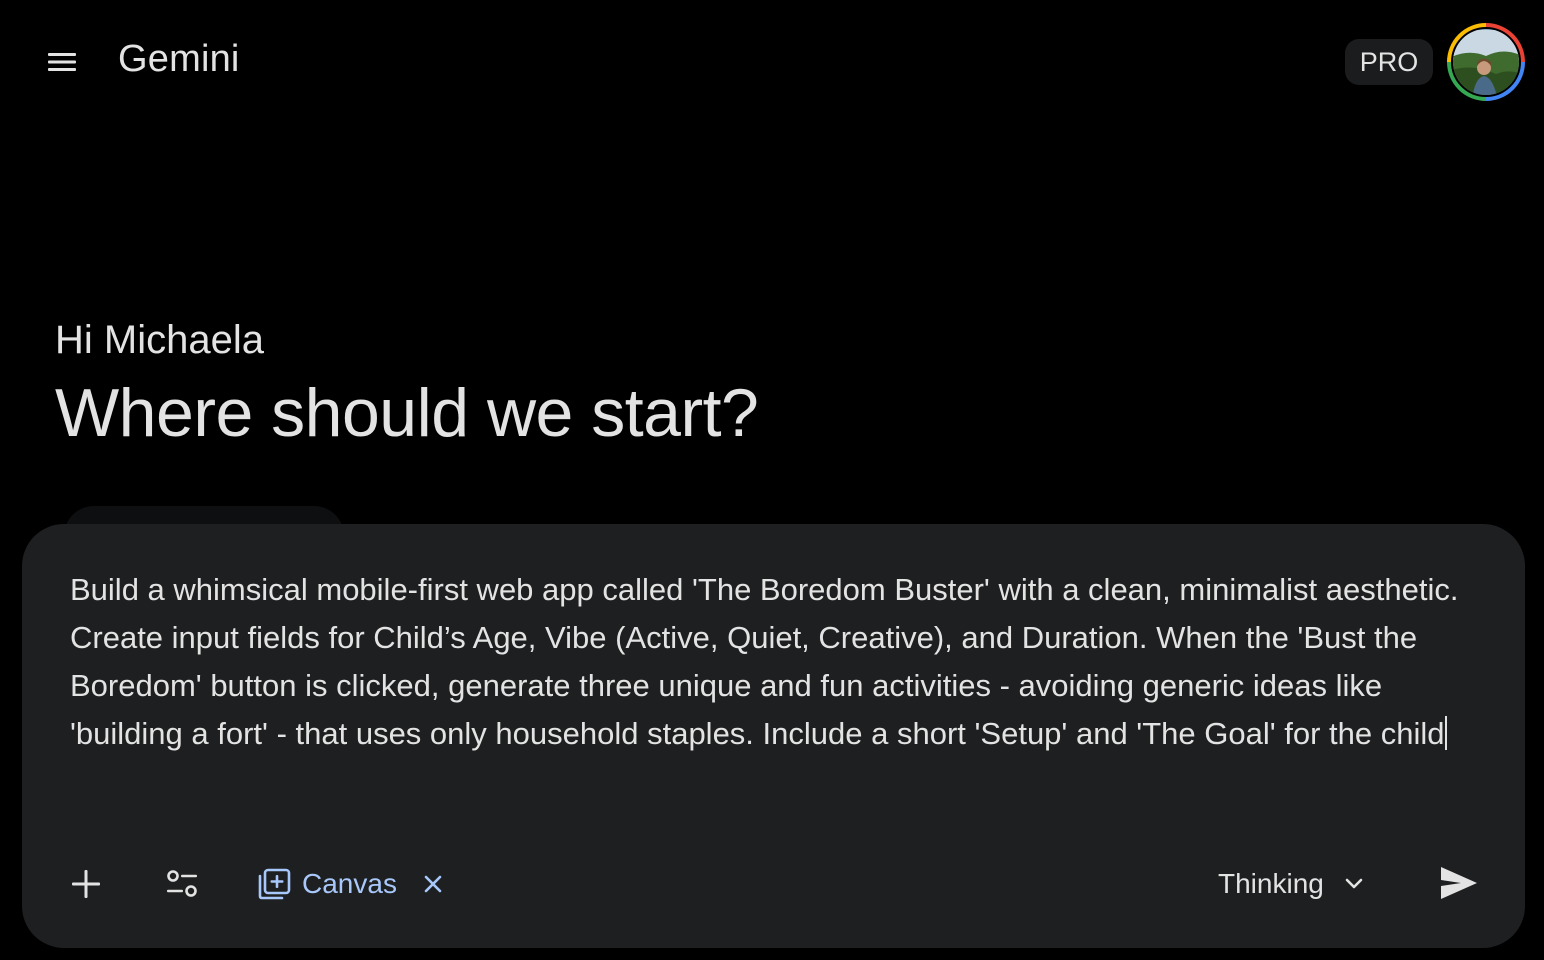  I want to click on plus-icon, so click(86, 884).